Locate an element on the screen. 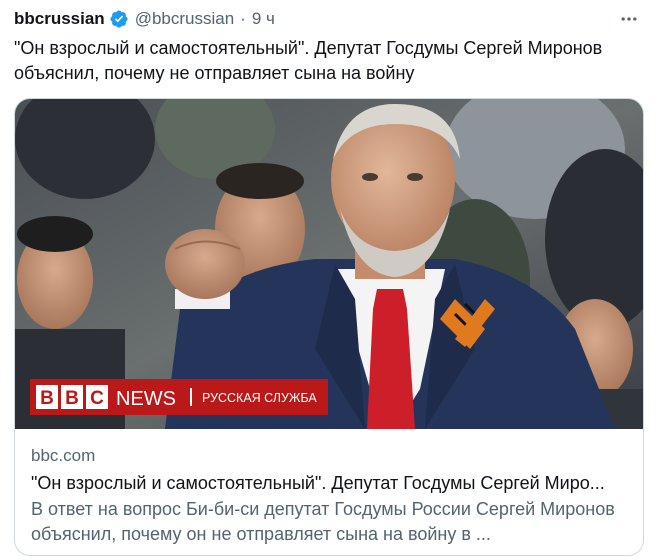 This screenshot has width=658, height=560. tweet-header: bbcrussian @bbcrussian · 9 ч is located at coordinates (329, 19).